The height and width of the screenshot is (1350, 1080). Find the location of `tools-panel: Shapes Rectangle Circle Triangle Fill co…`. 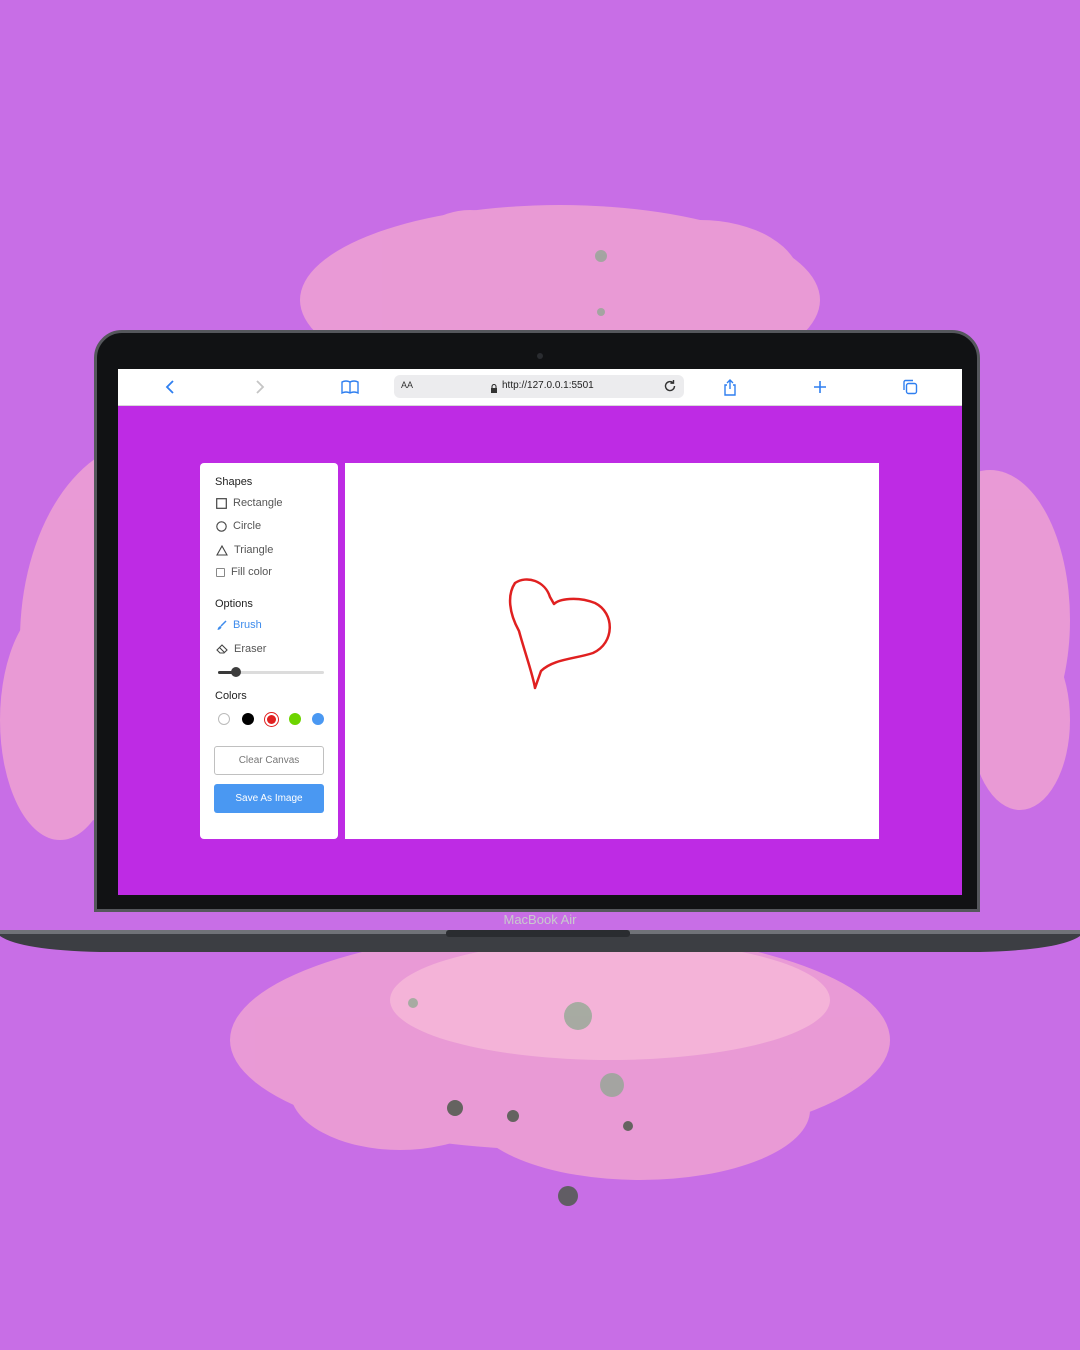

tools-panel: Shapes Rectangle Circle Triangle Fill co… is located at coordinates (269, 651).